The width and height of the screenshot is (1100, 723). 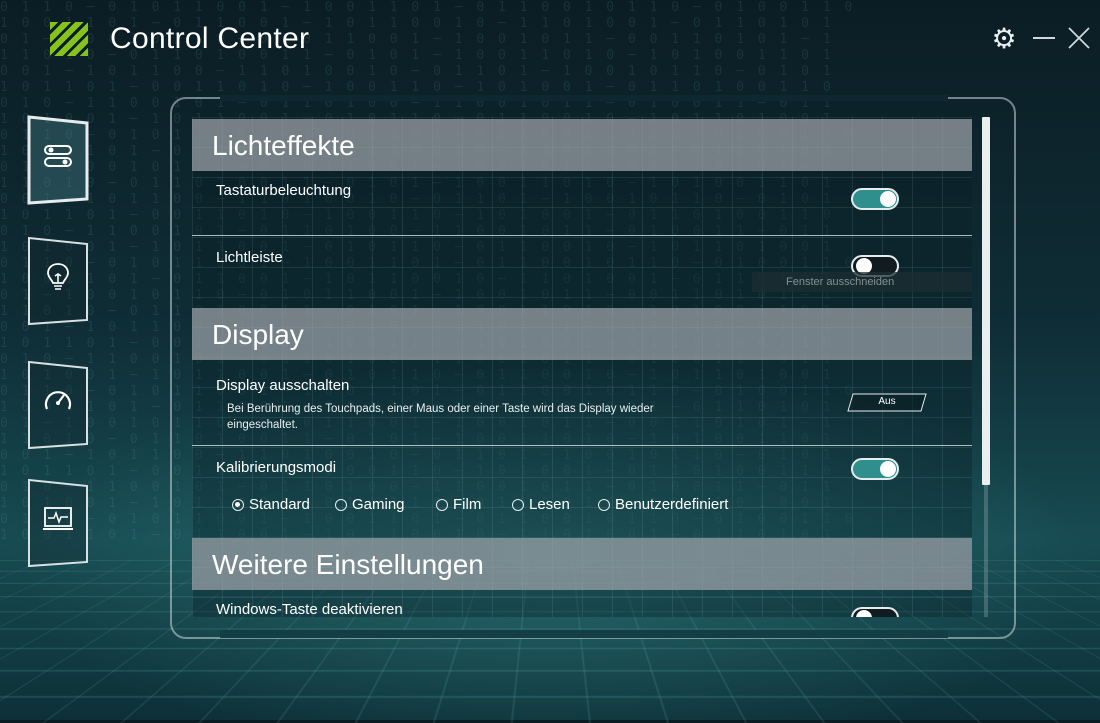 I want to click on calibration-toggle, so click(x=875, y=469).